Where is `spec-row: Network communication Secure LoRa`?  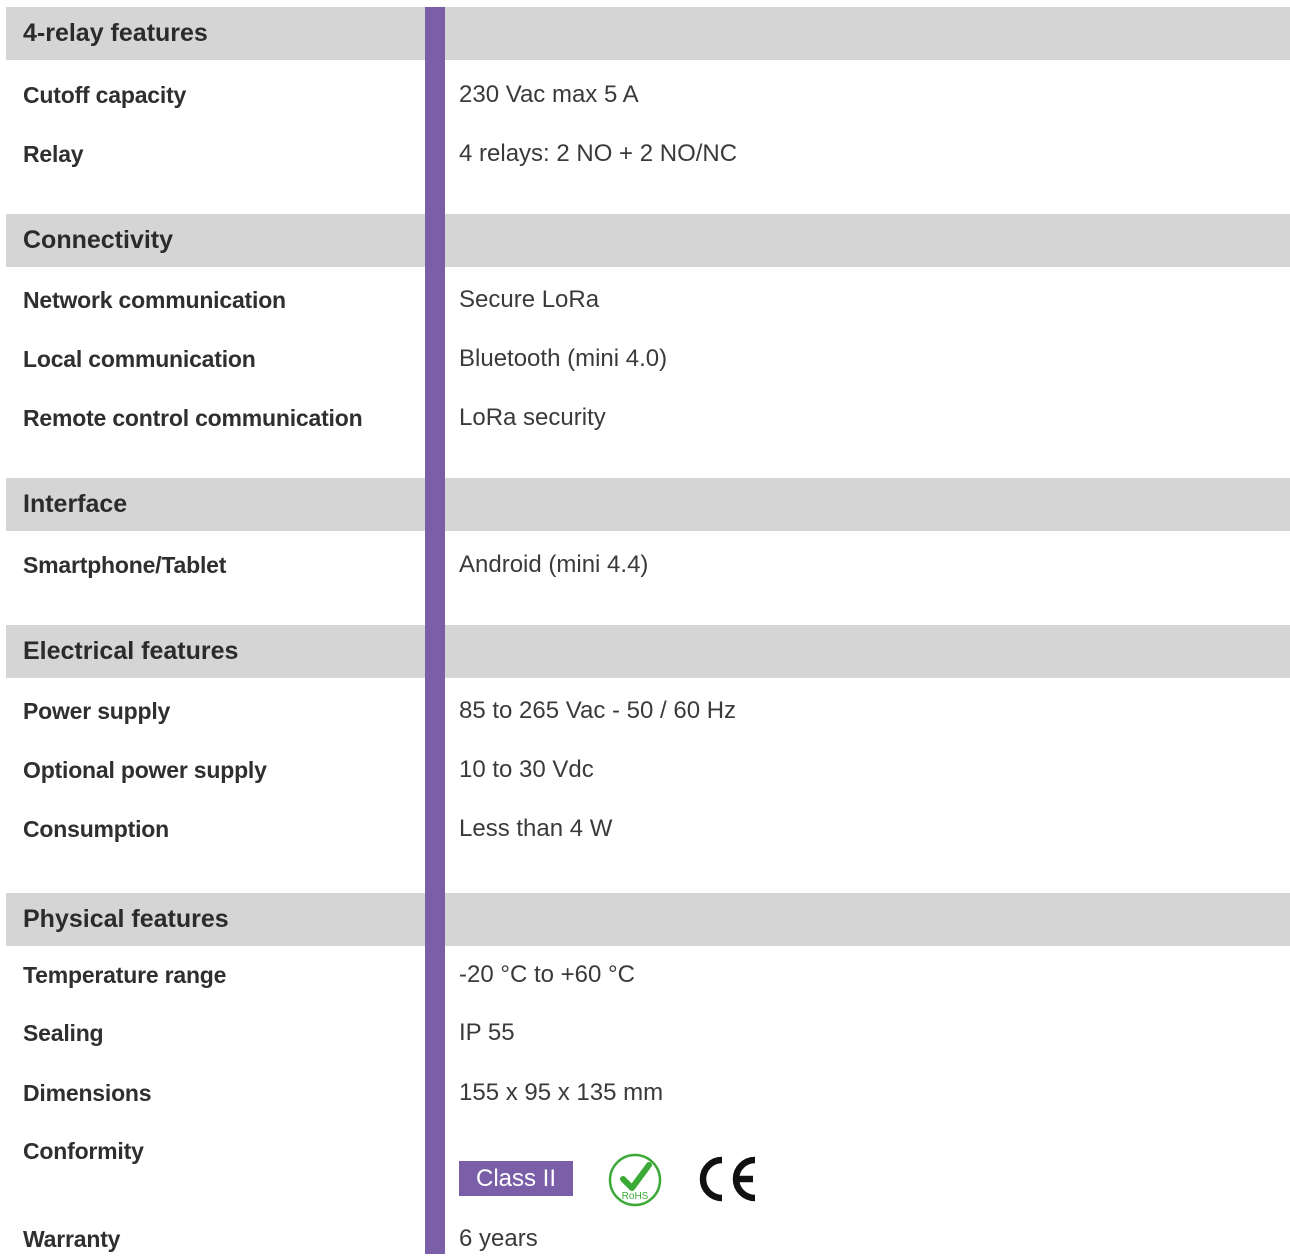
spec-row: Network communication Secure LoRa is located at coordinates (645, 300).